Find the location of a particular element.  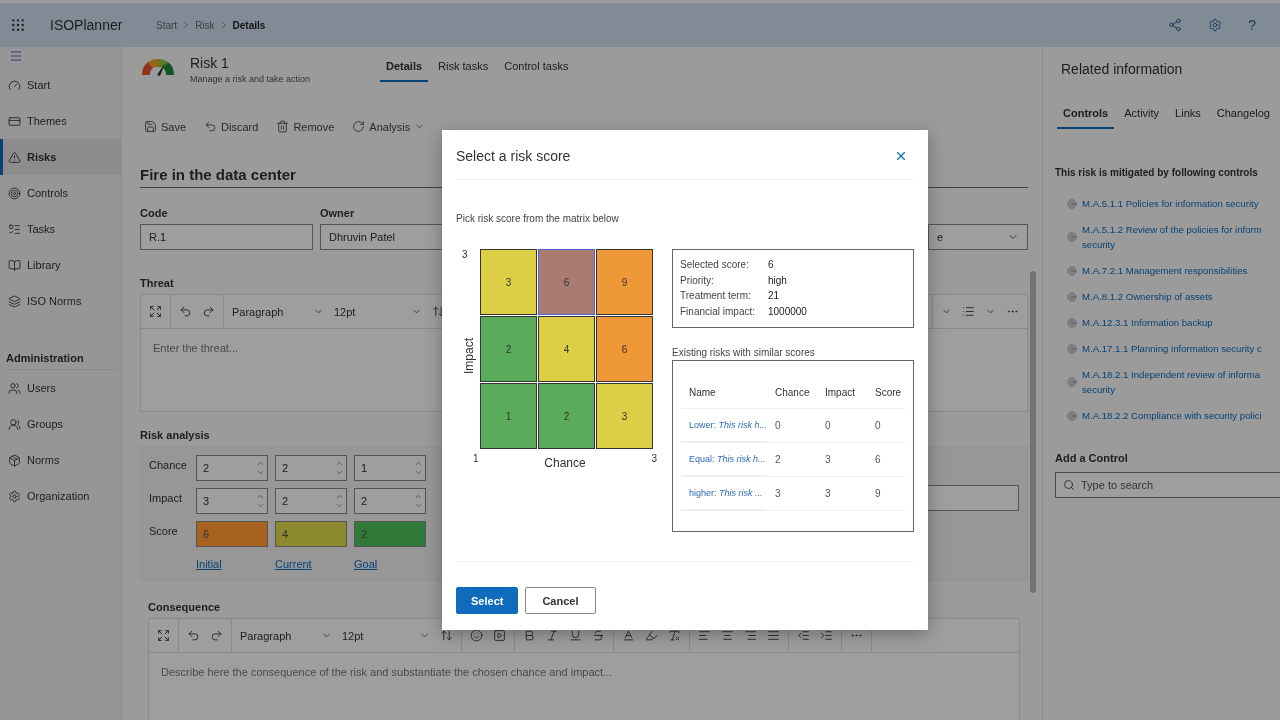

action-button: Remove is located at coordinates (305, 126).